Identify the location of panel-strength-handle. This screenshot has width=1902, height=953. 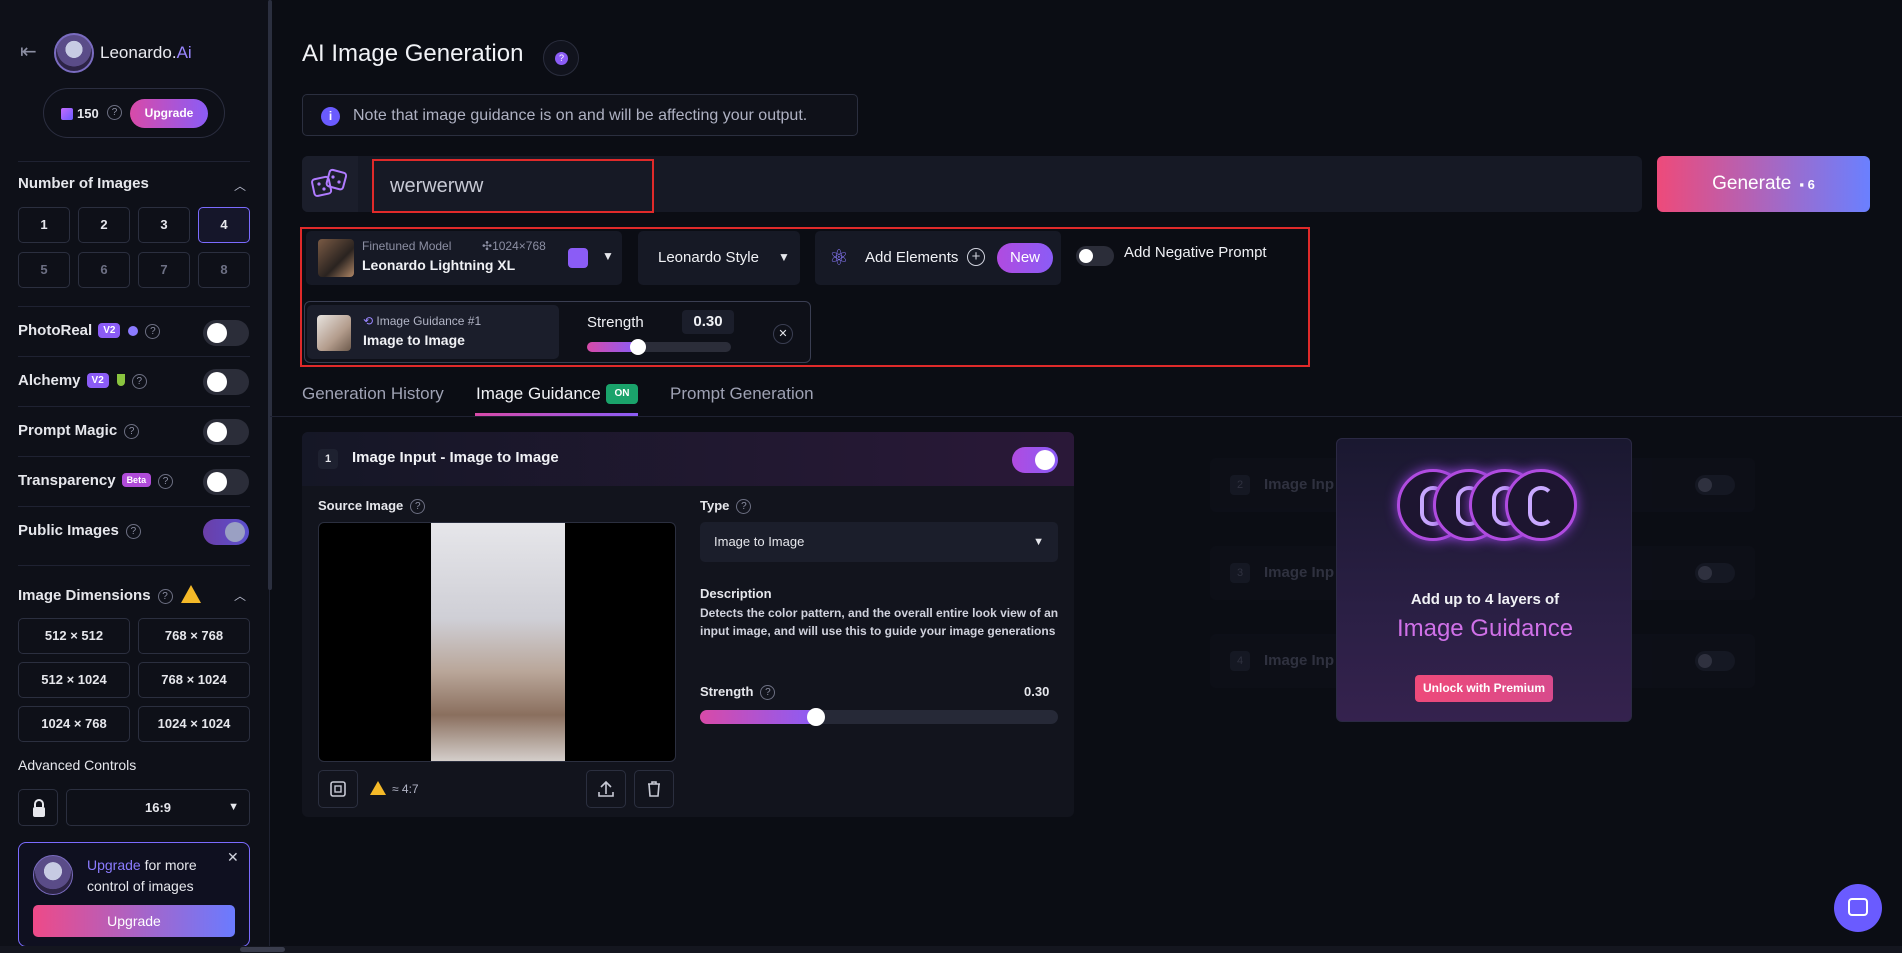
(816, 717).